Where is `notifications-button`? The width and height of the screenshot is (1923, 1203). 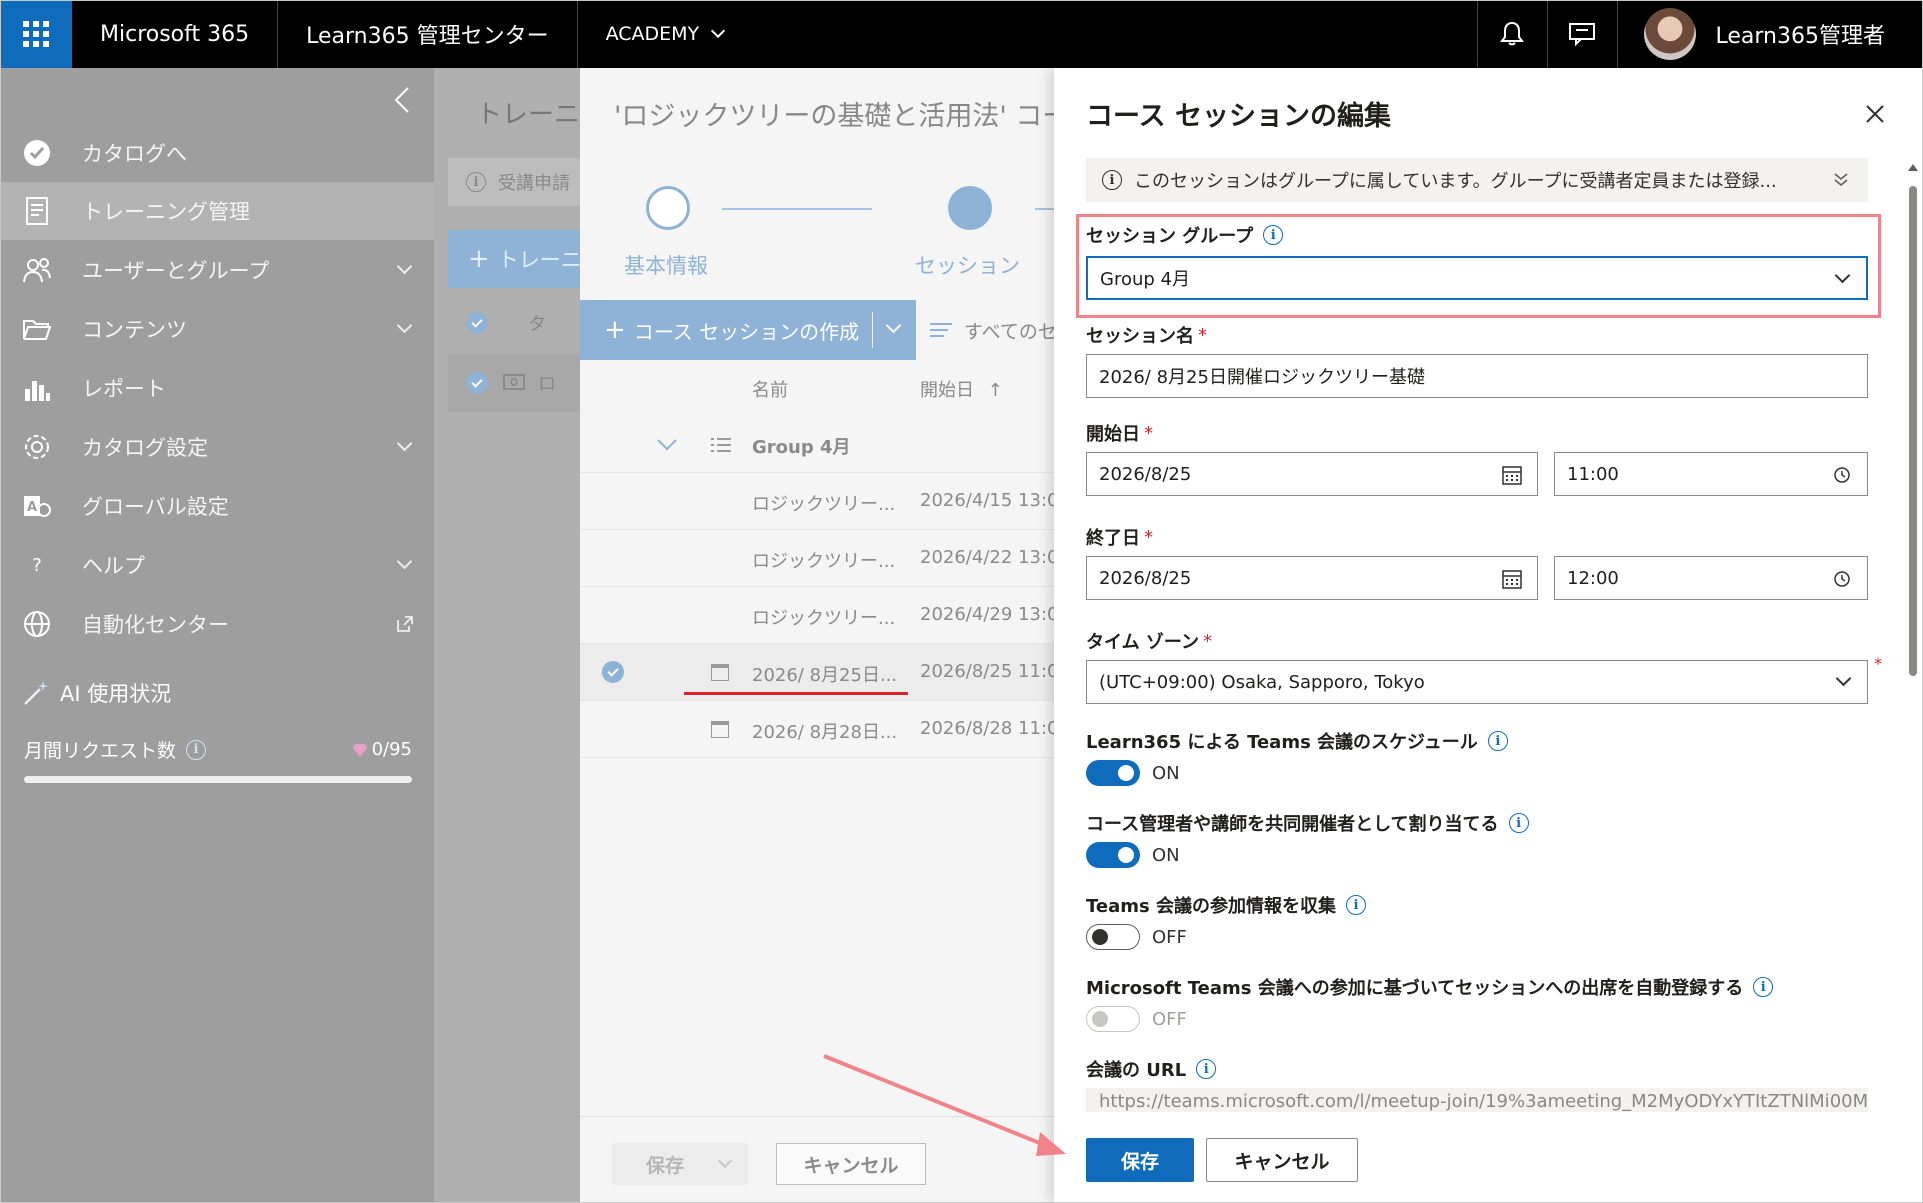 notifications-button is located at coordinates (1511, 34).